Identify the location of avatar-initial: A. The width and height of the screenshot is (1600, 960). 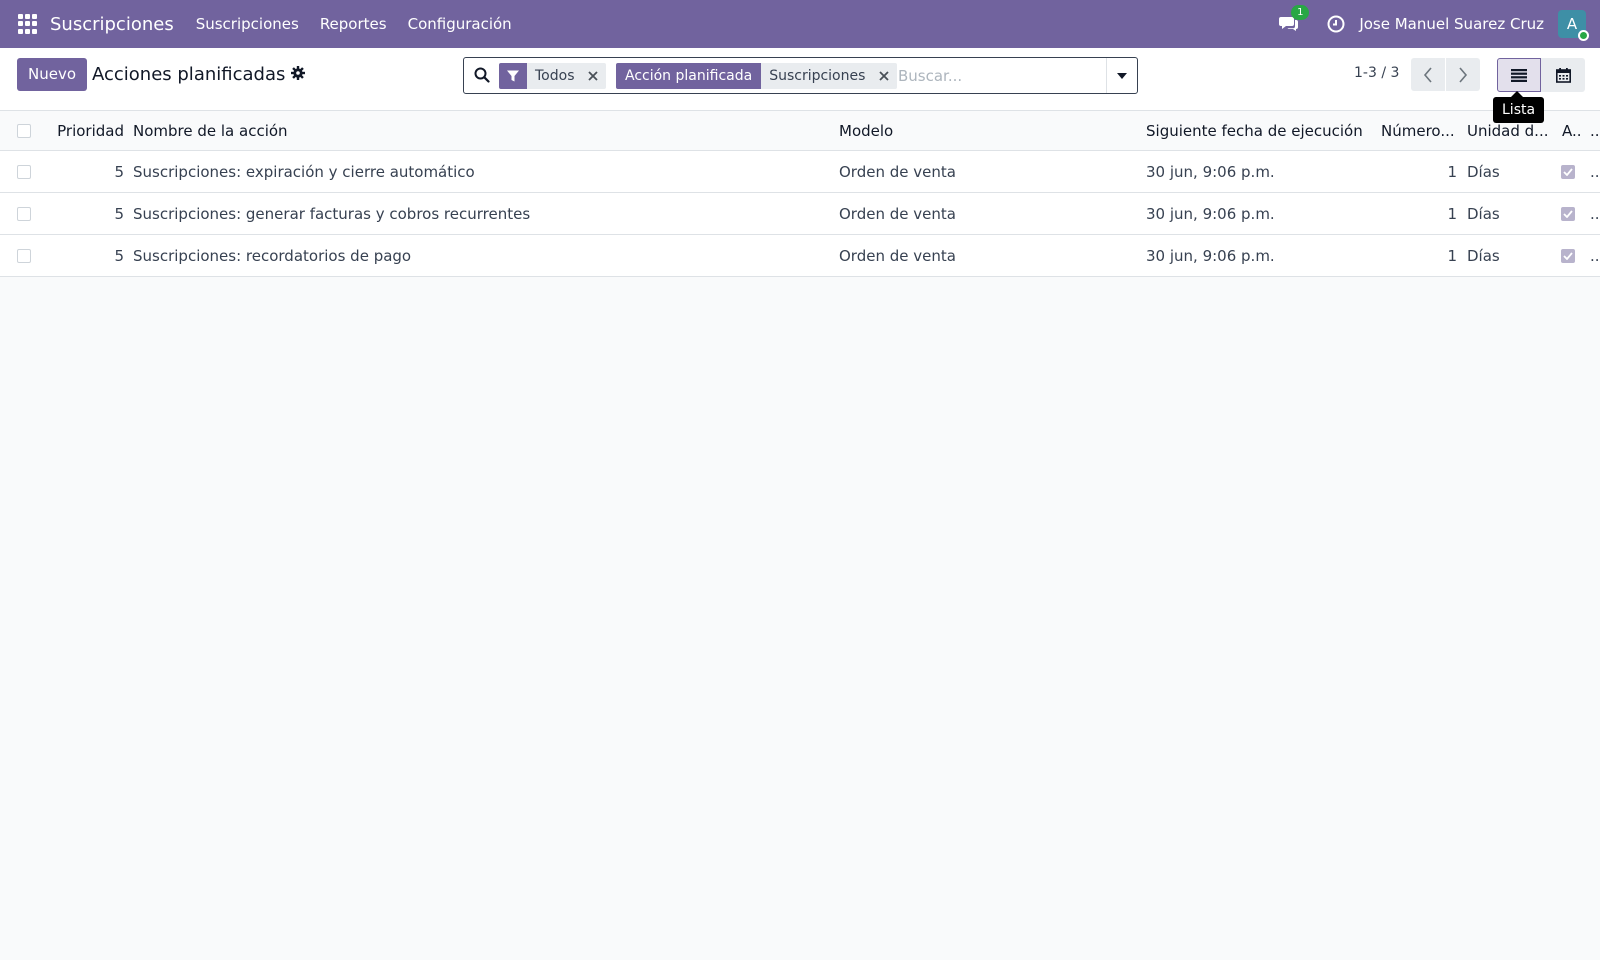
(1572, 24).